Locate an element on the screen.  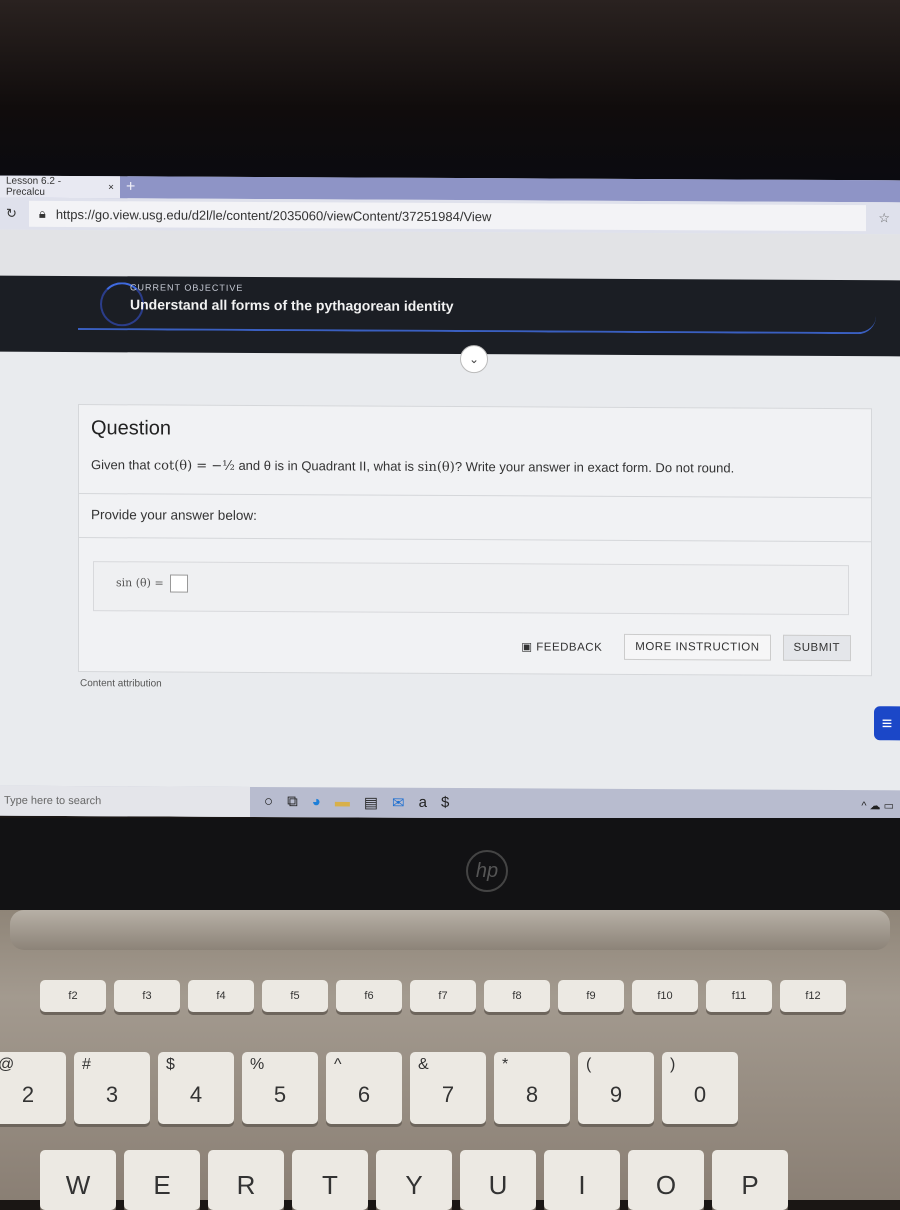
letter-key: U is located at coordinates (498, 1180).